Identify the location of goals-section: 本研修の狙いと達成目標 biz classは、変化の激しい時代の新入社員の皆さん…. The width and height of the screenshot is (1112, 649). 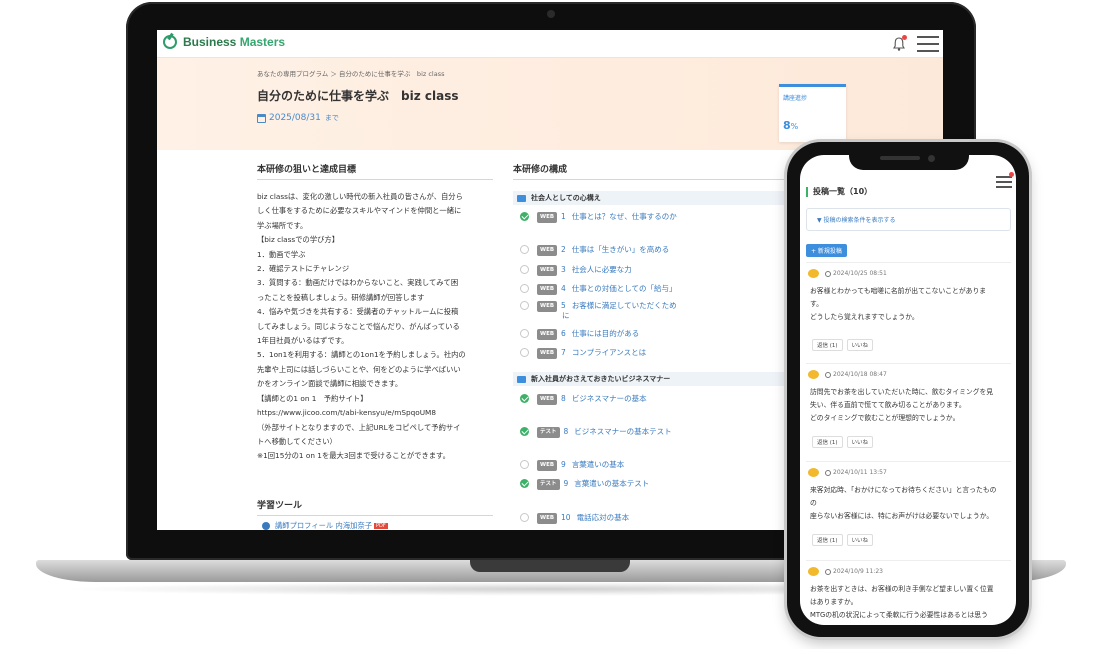
(375, 313).